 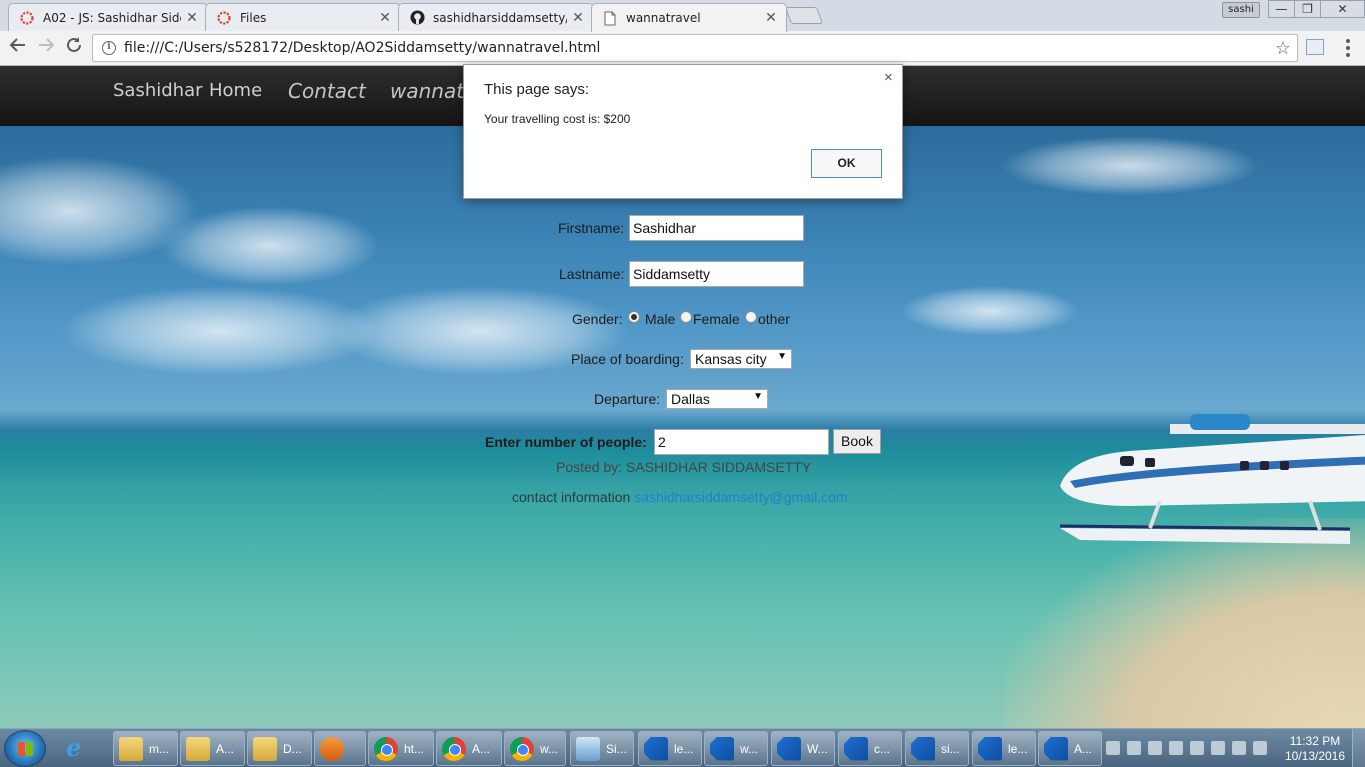 I want to click on tab-files: Files ✕, so click(x=303, y=17).